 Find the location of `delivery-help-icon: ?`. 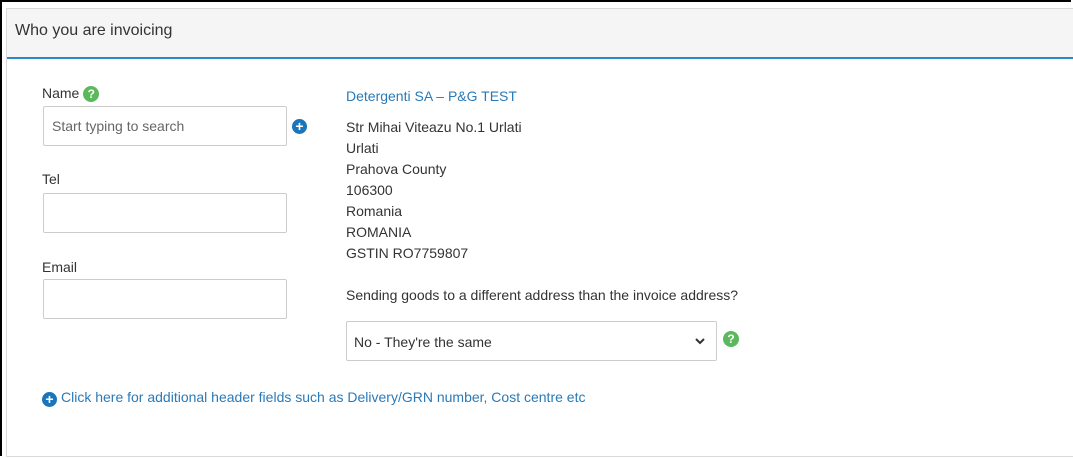

delivery-help-icon: ? is located at coordinates (731, 339).